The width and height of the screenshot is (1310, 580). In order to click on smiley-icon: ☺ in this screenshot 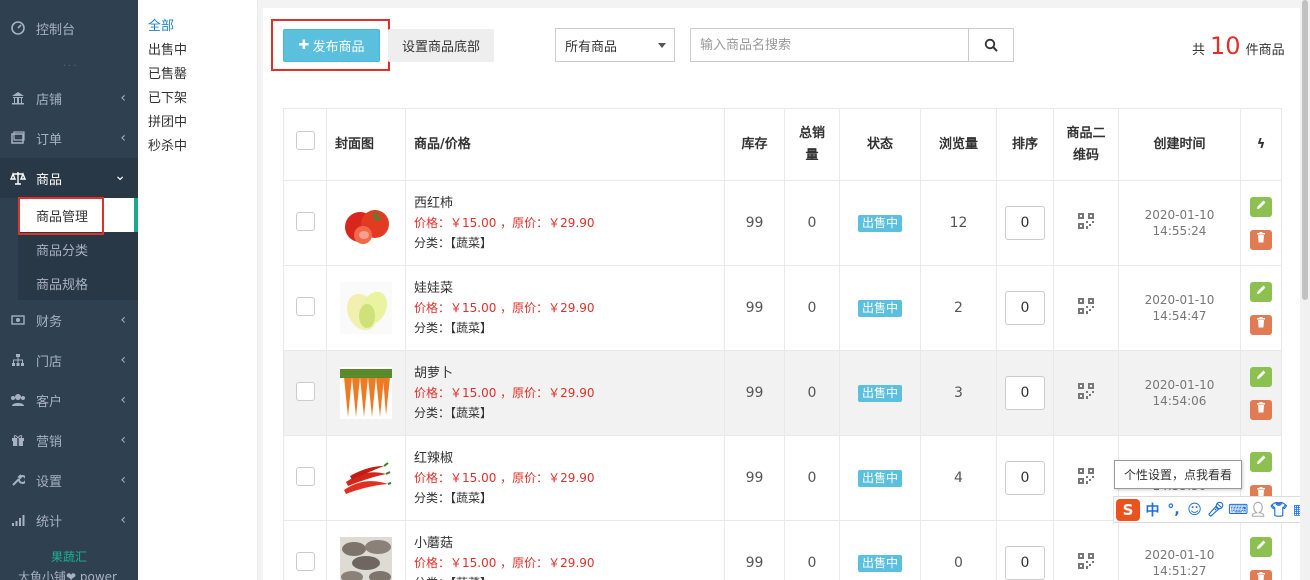, I will do `click(1194, 510)`.